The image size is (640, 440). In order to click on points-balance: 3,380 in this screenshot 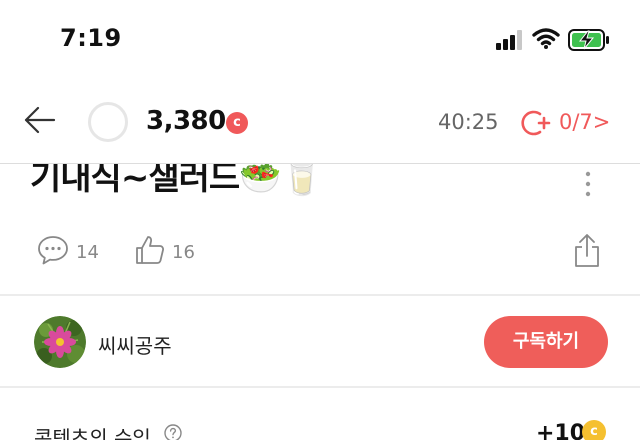, I will do `click(186, 121)`.